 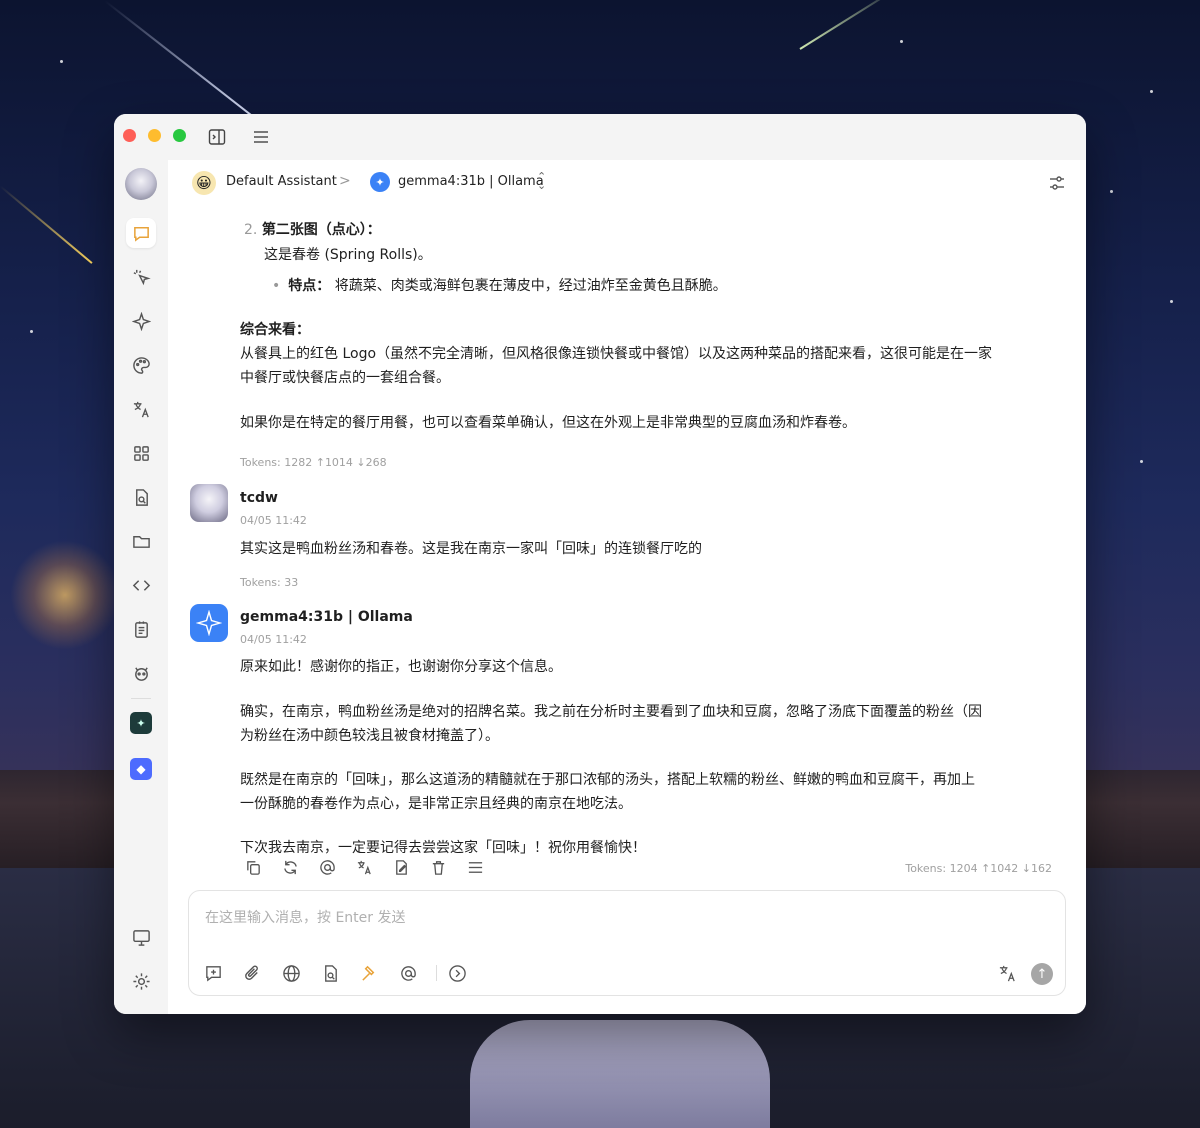 I want to click on sidebar-item-paint, so click(x=141, y=365).